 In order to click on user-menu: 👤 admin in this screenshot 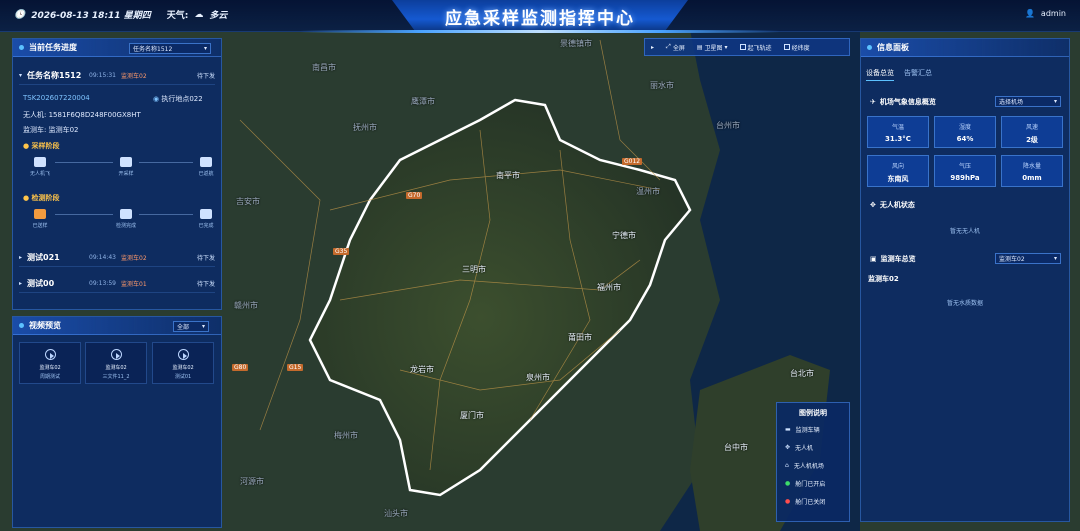, I will do `click(1045, 13)`.